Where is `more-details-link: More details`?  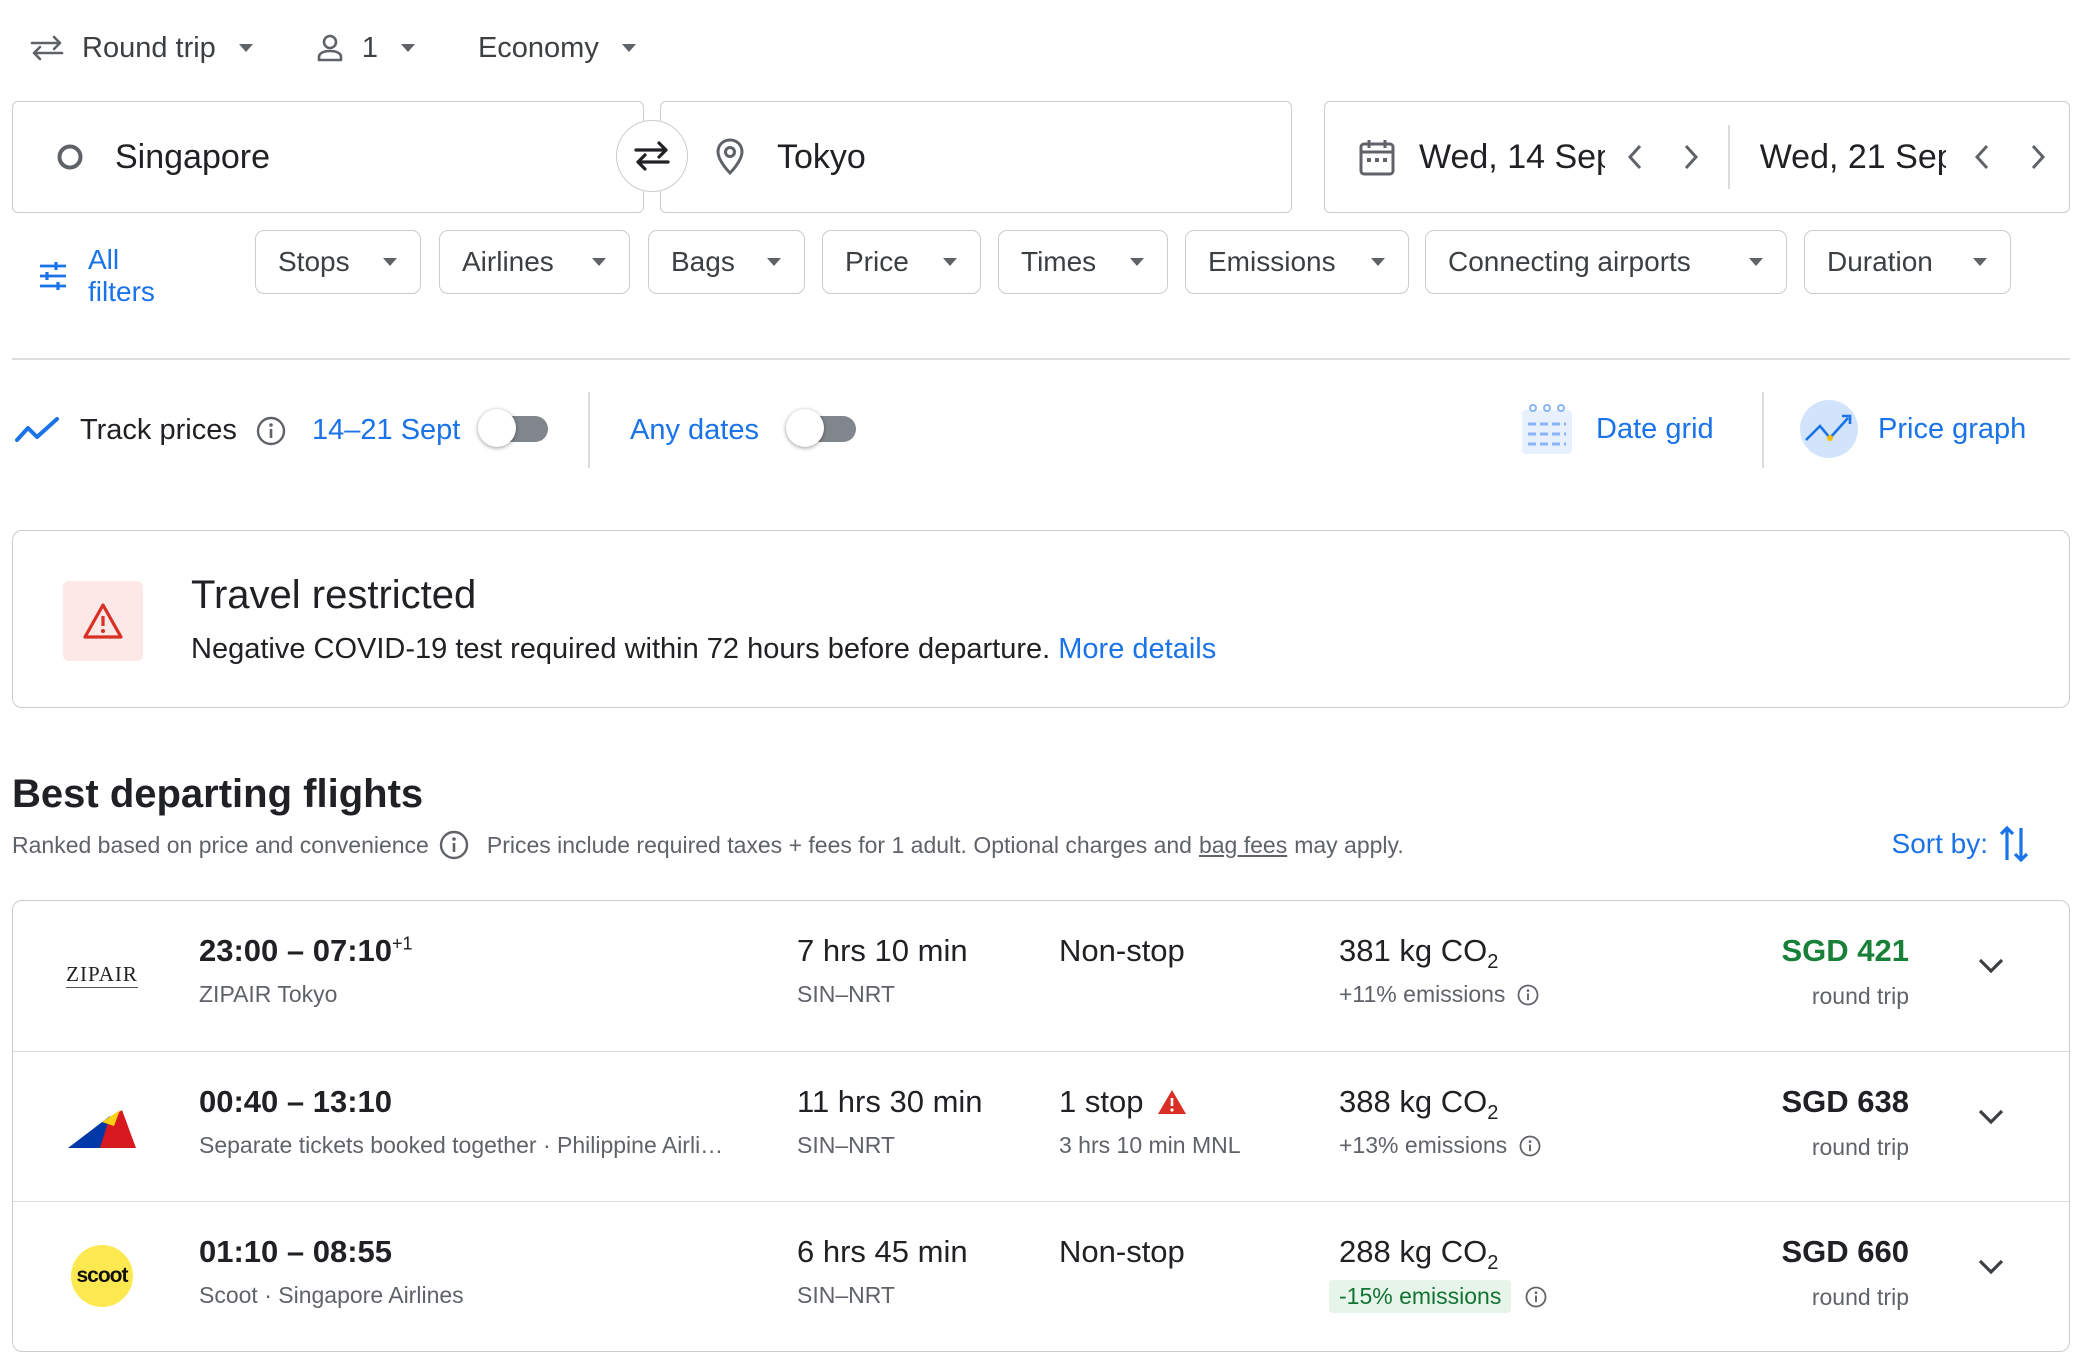 more-details-link: More details is located at coordinates (1137, 649).